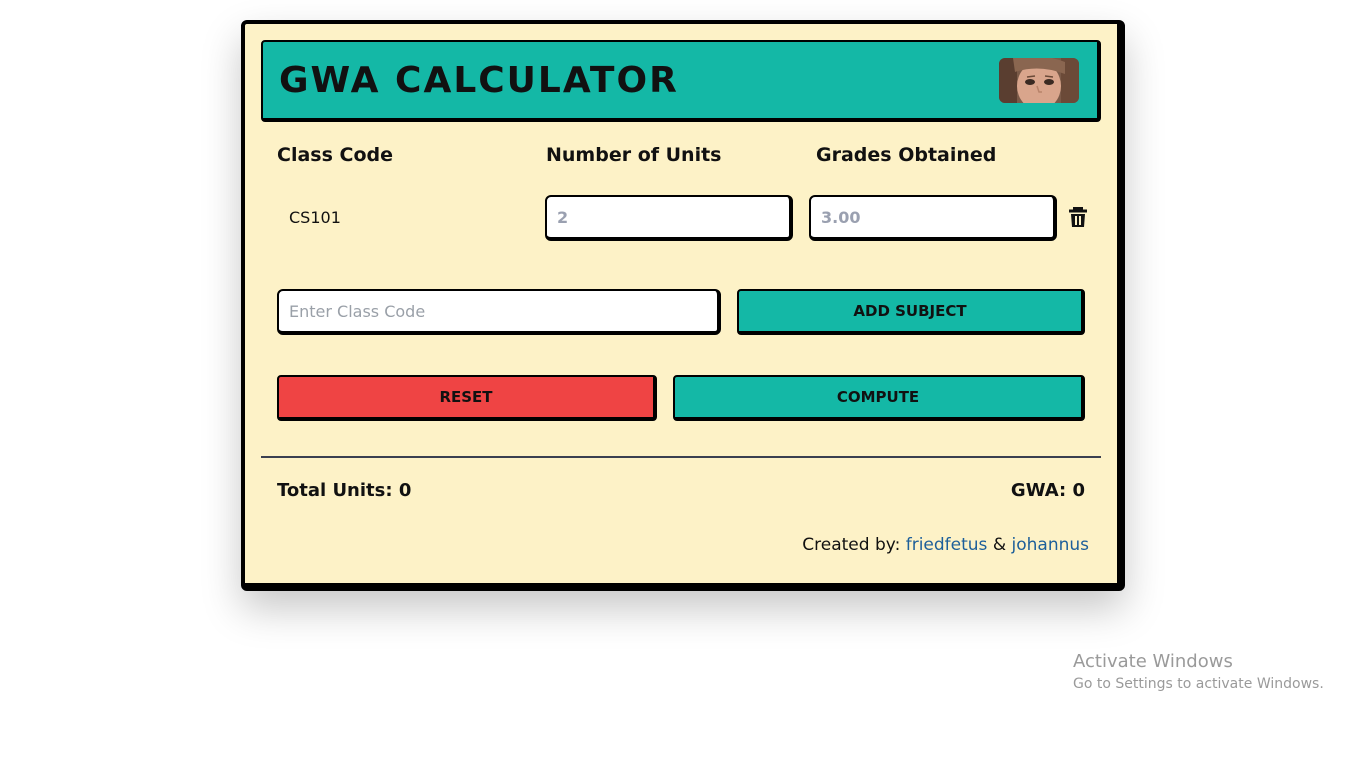  What do you see at coordinates (851, 545) in the screenshot?
I see `credits-prefix: Created by:` at bounding box center [851, 545].